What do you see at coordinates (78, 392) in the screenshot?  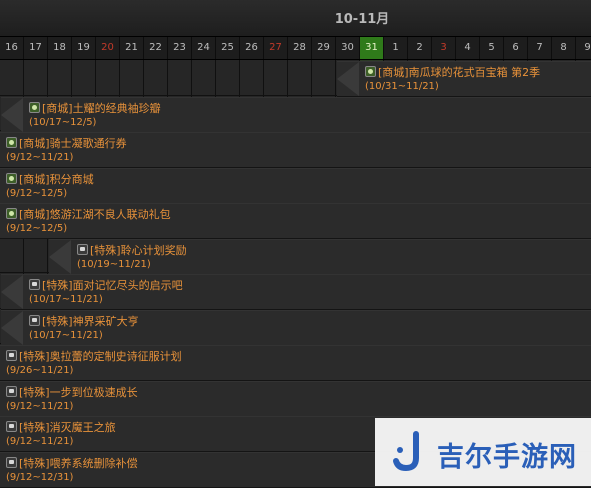 I see `event-title: [特殊]一步到位极速成长` at bounding box center [78, 392].